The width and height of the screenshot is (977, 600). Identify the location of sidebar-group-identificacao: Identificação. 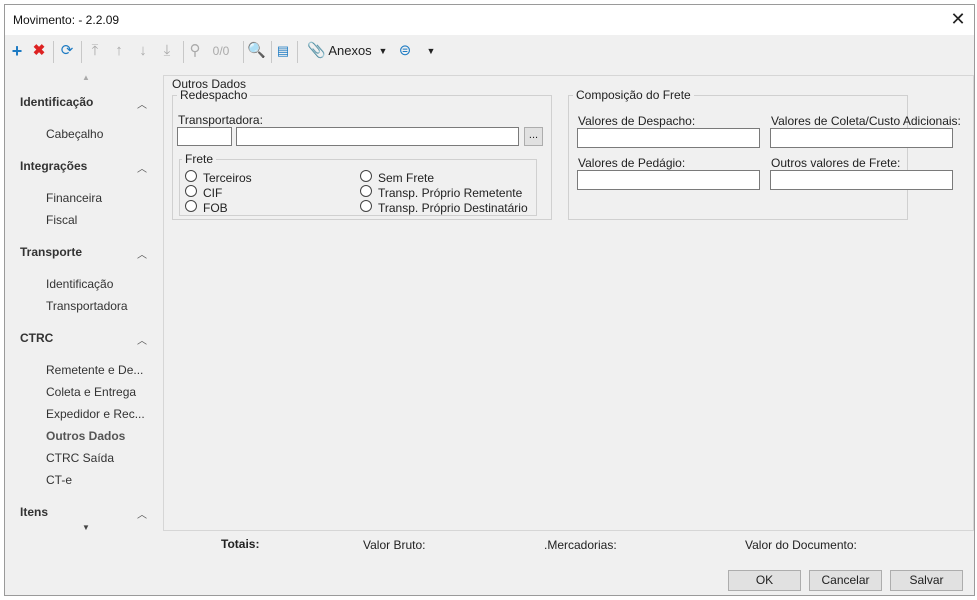
(56, 102).